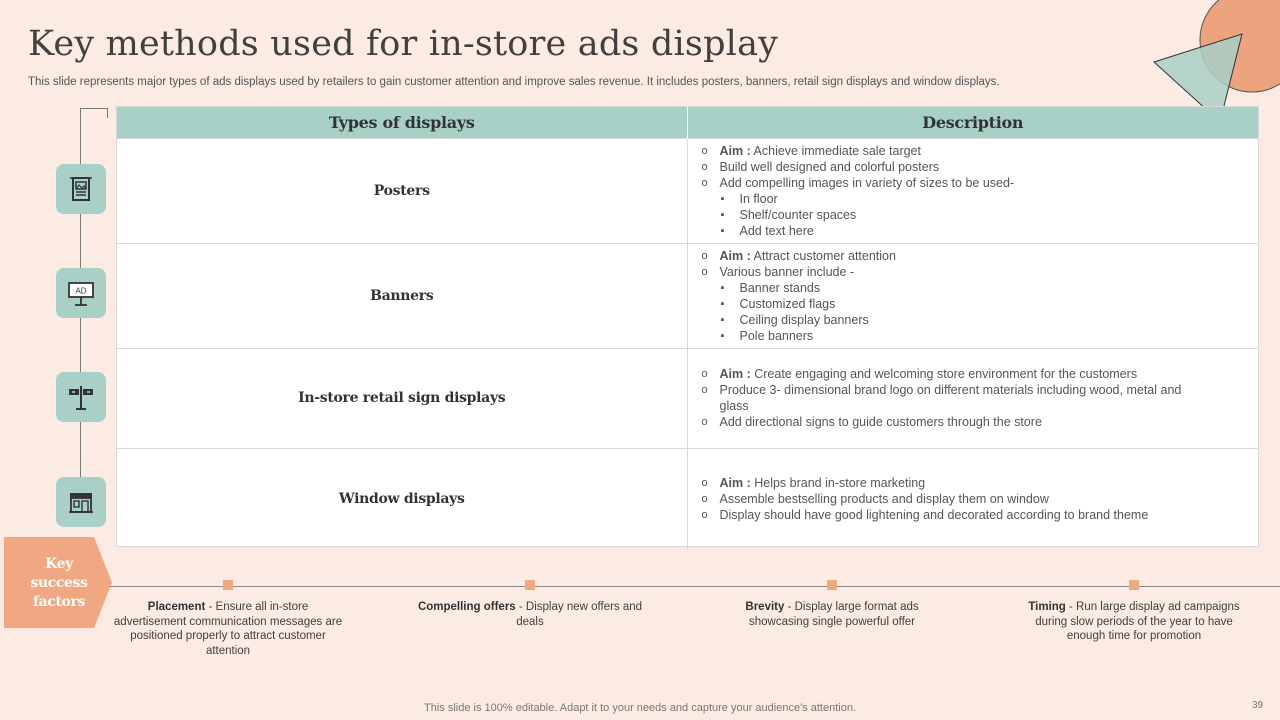 This screenshot has width=1280, height=720. What do you see at coordinates (983, 304) in the screenshot?
I see `description-subpoint: Customized flags` at bounding box center [983, 304].